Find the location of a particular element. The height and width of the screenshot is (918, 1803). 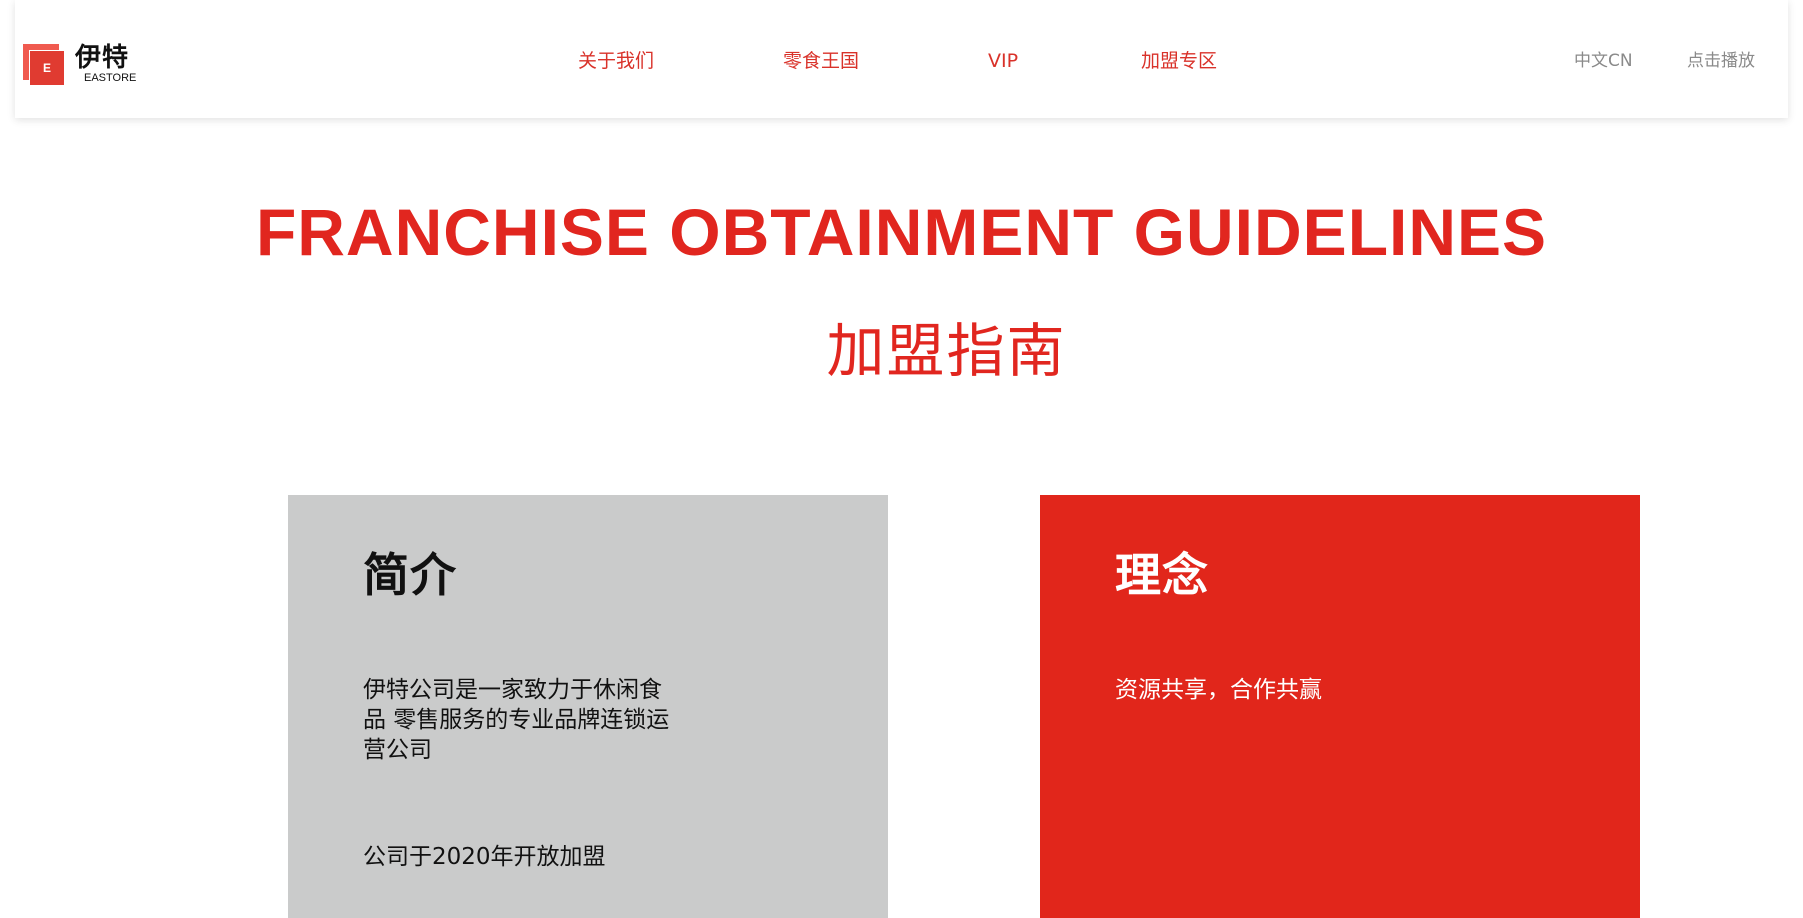

intro-card-note: 公司于2020年开放加盟 is located at coordinates (484, 857).